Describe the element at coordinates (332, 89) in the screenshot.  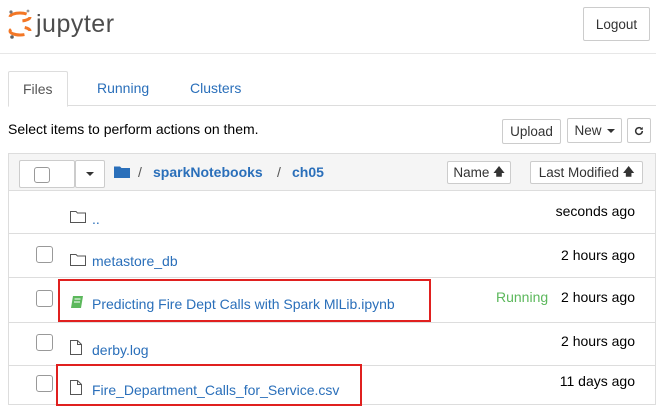
I see `tab-bar: Files Running Clusters` at that location.